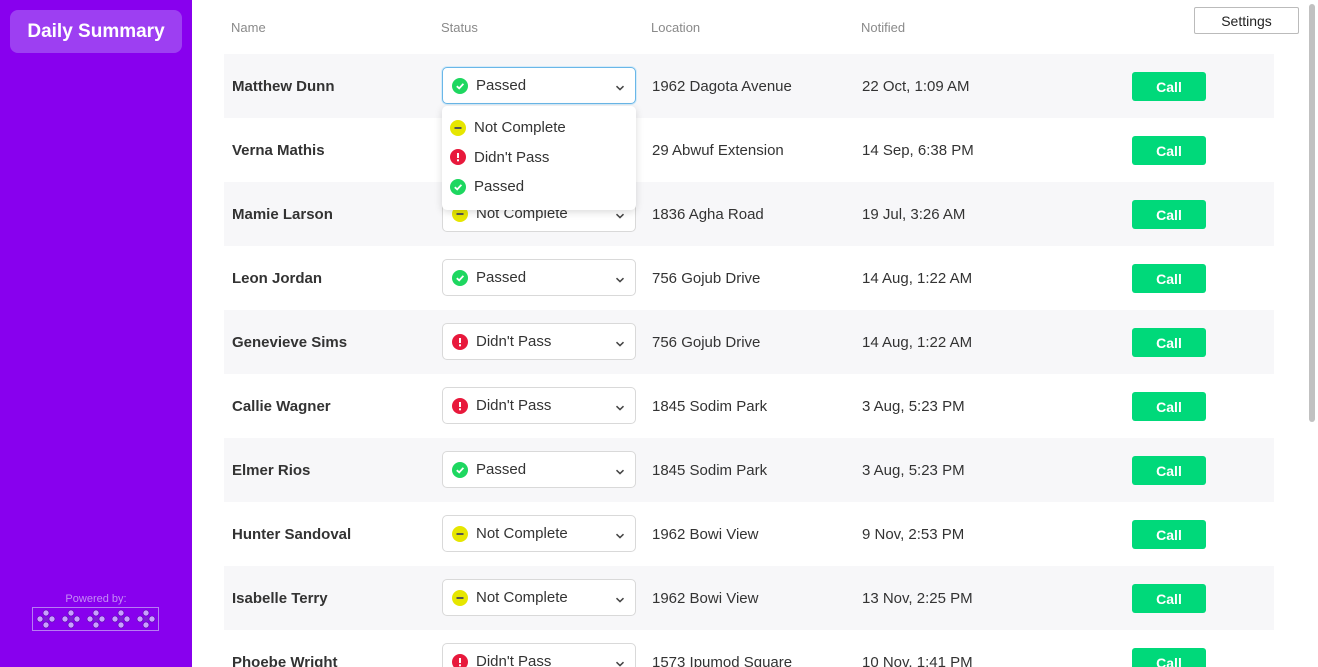 This screenshot has width=1318, height=667. What do you see at coordinates (292, 534) in the screenshot?
I see `row-name: Hunter Sandoval` at bounding box center [292, 534].